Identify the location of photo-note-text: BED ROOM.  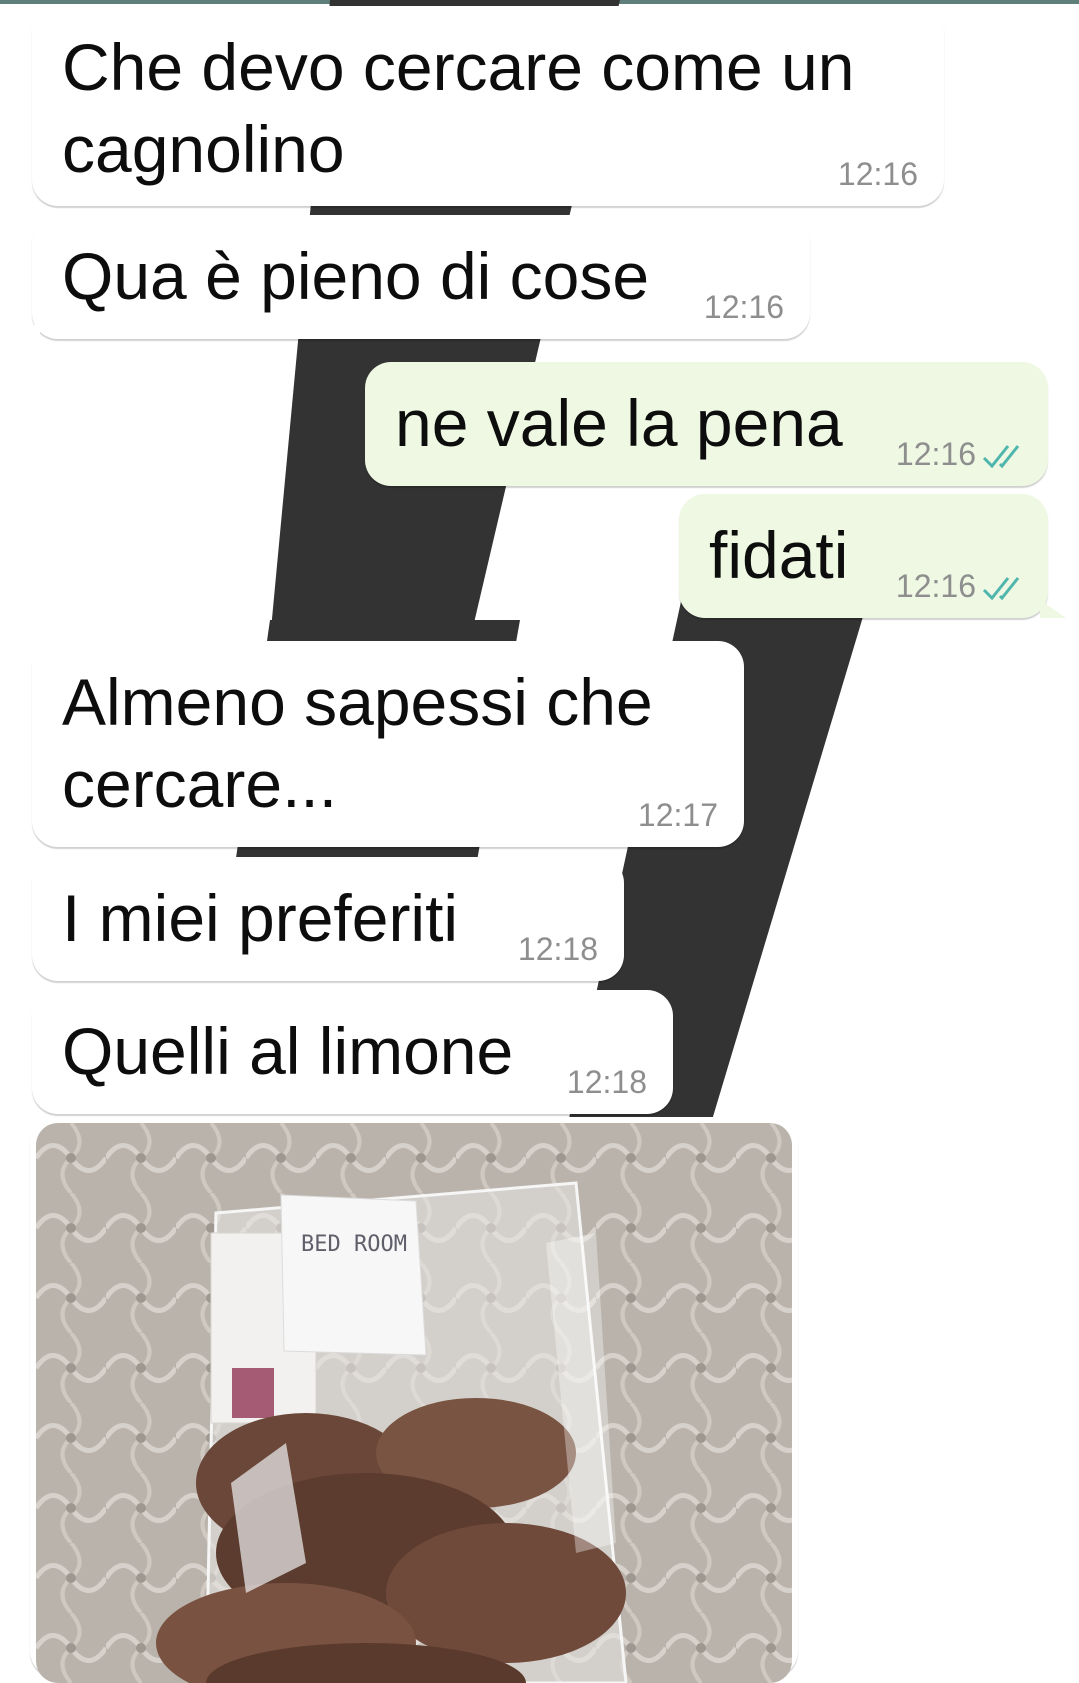
(354, 1244).